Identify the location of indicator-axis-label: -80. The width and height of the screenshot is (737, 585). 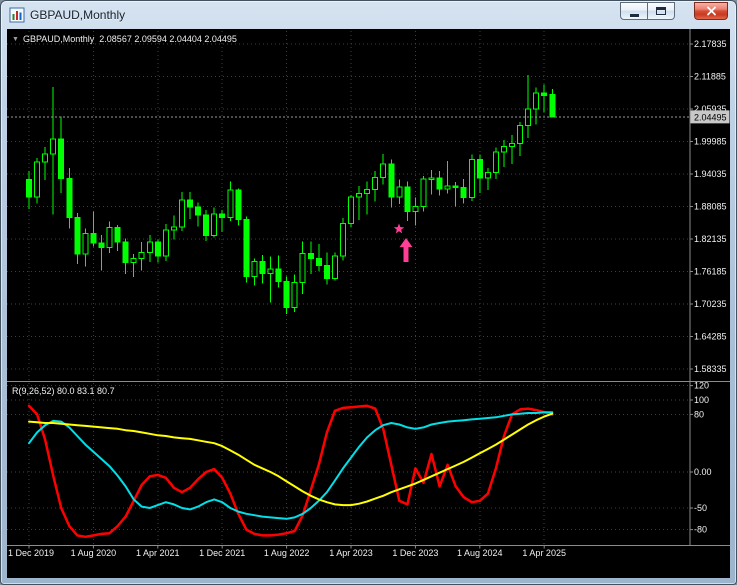
(700, 530).